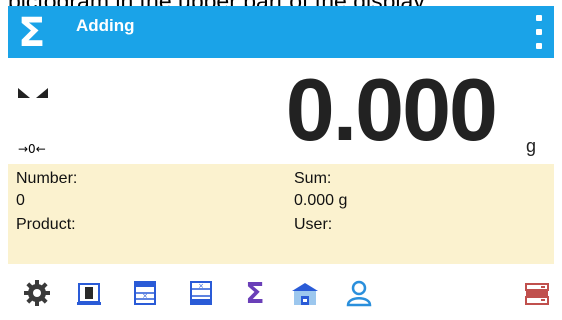 The width and height of the screenshot is (562, 320). I want to click on number-label: Number:, so click(47, 178).